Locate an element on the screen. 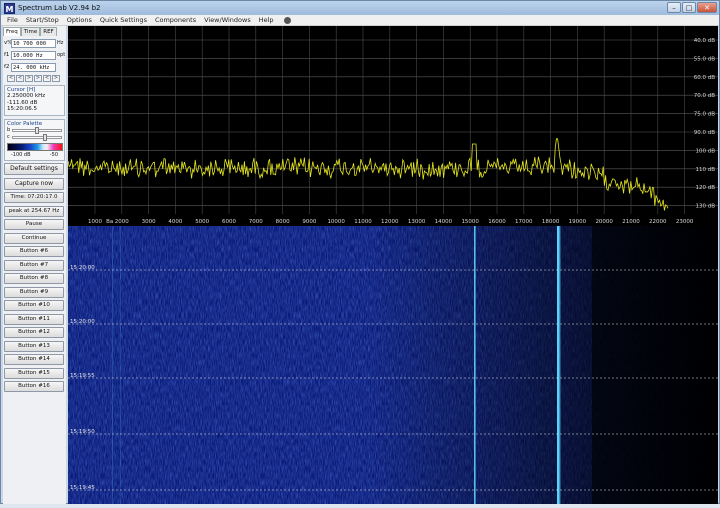  continue-button: Continue is located at coordinates (34, 238).